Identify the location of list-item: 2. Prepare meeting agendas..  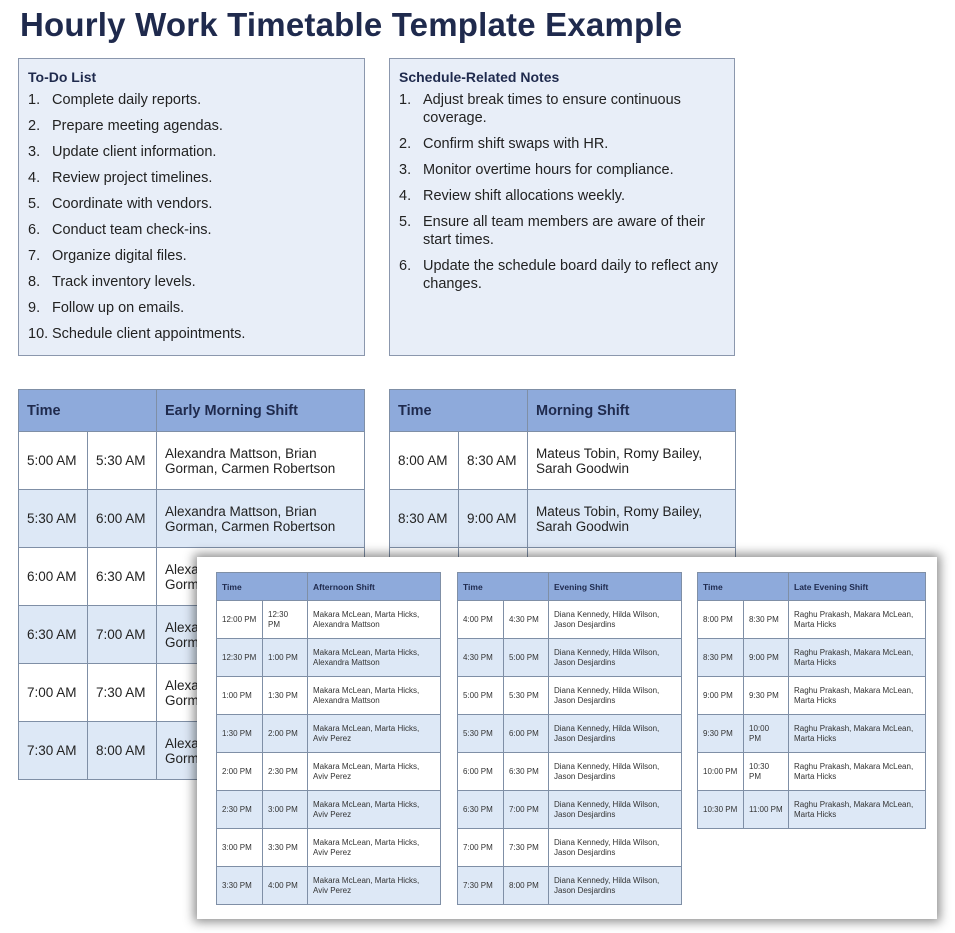
(196, 126).